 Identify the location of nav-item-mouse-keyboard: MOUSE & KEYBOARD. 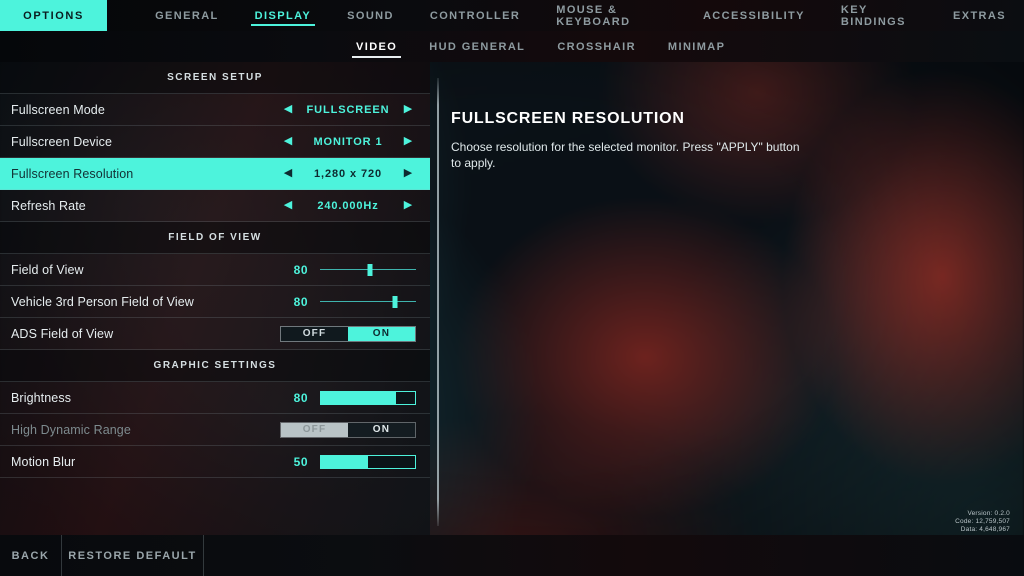
(611, 15).